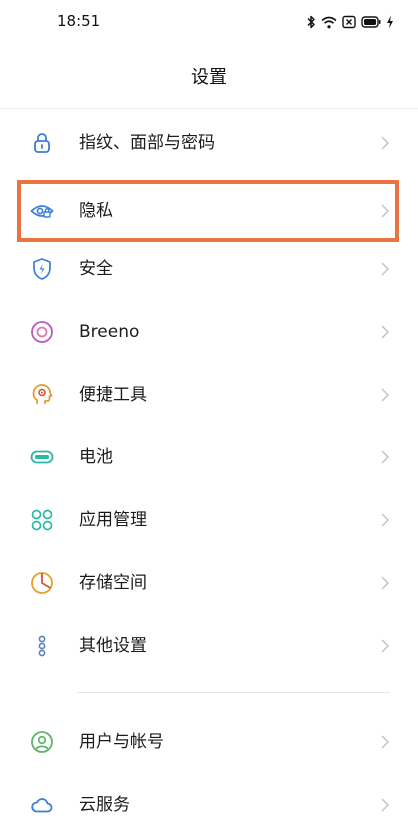 The height and width of the screenshot is (836, 418). What do you see at coordinates (96, 211) in the screenshot?
I see `settings-item-label: 隐私` at bounding box center [96, 211].